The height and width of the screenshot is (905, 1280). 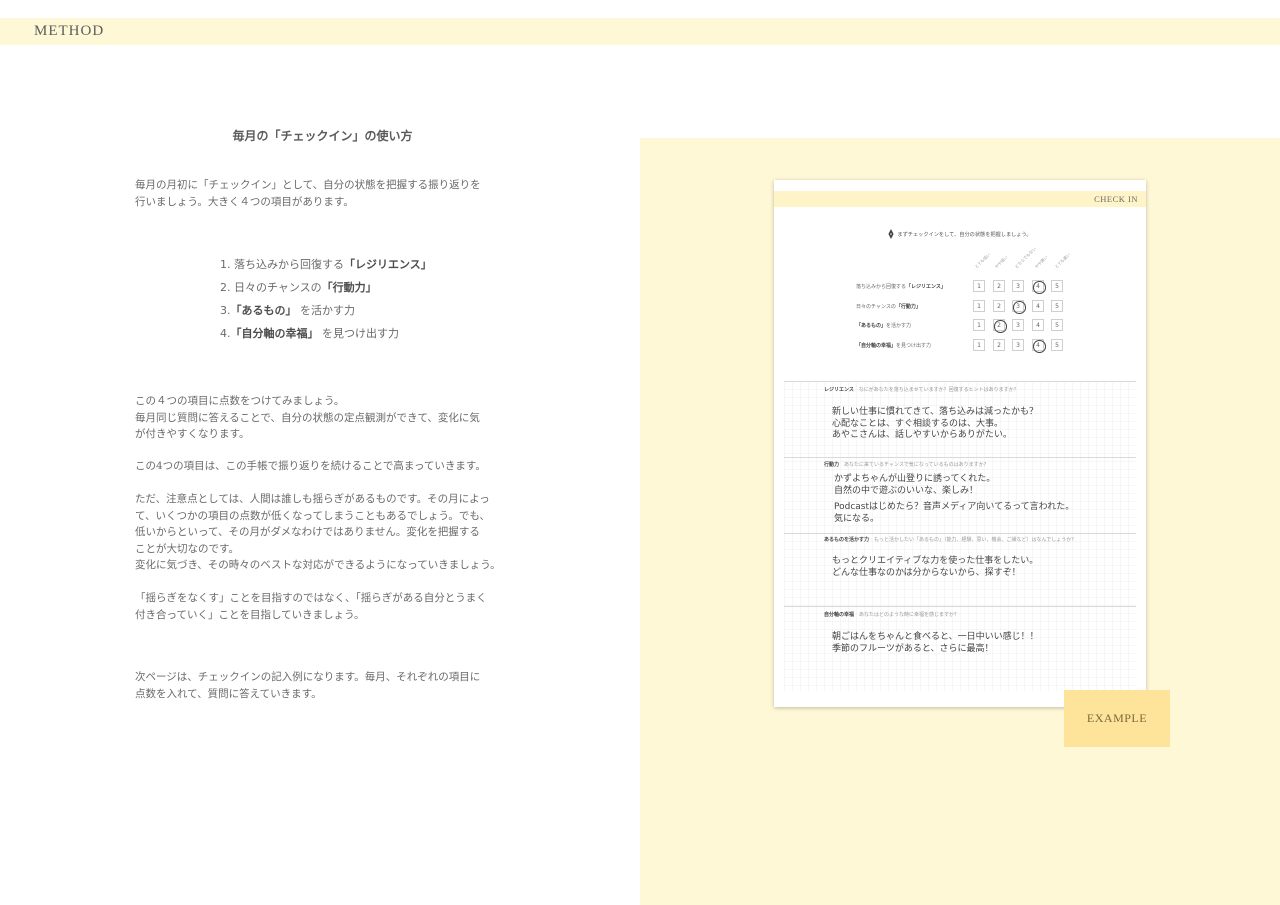 What do you see at coordinates (326, 313) in the screenshot?
I see `list-item: 3.「あるもの」 を活かす力` at bounding box center [326, 313].